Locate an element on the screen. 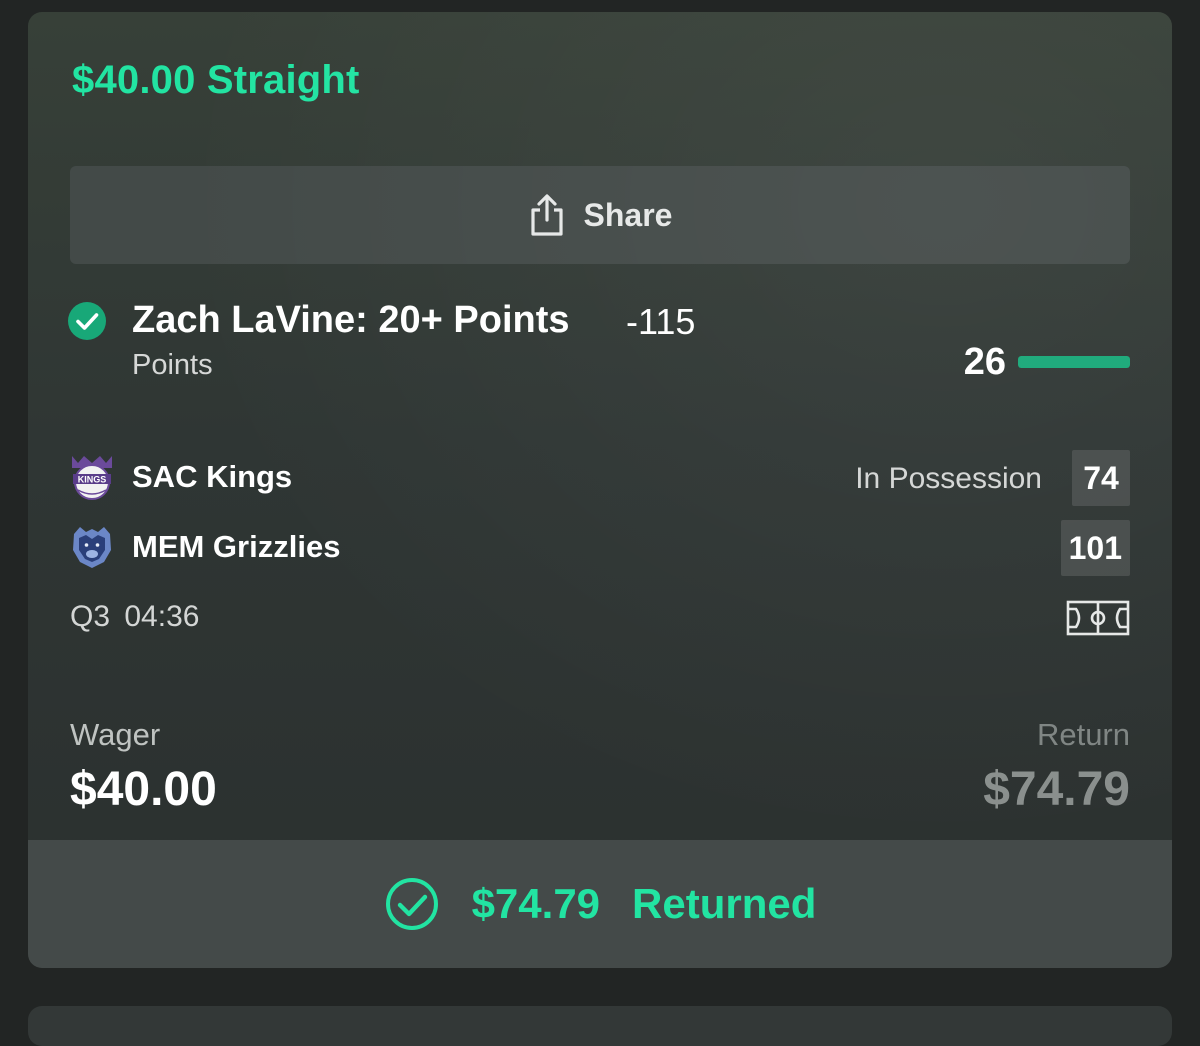 The height and width of the screenshot is (1046, 1200). team-row-away: MEM Grizzlies 101 is located at coordinates (600, 548).